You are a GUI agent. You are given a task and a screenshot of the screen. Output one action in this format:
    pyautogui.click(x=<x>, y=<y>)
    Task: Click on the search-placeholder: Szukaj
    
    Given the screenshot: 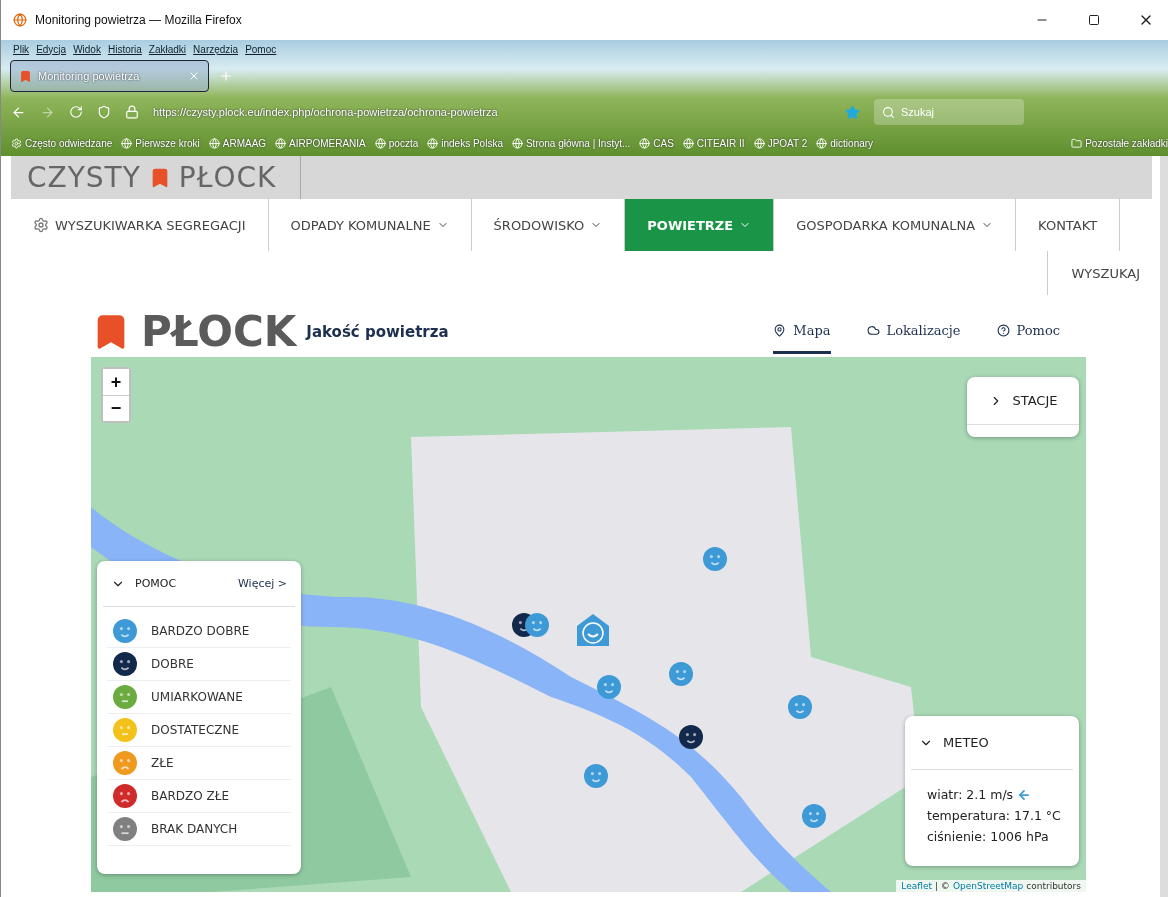 What is the action you would take?
    pyautogui.click(x=918, y=112)
    